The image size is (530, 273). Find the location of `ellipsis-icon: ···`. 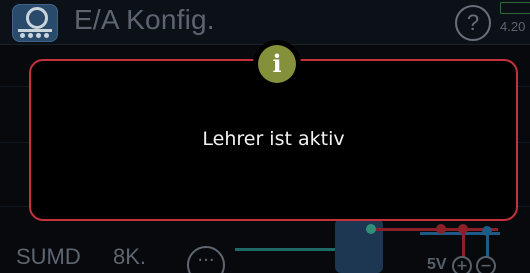

ellipsis-icon: ··· is located at coordinates (206, 259).